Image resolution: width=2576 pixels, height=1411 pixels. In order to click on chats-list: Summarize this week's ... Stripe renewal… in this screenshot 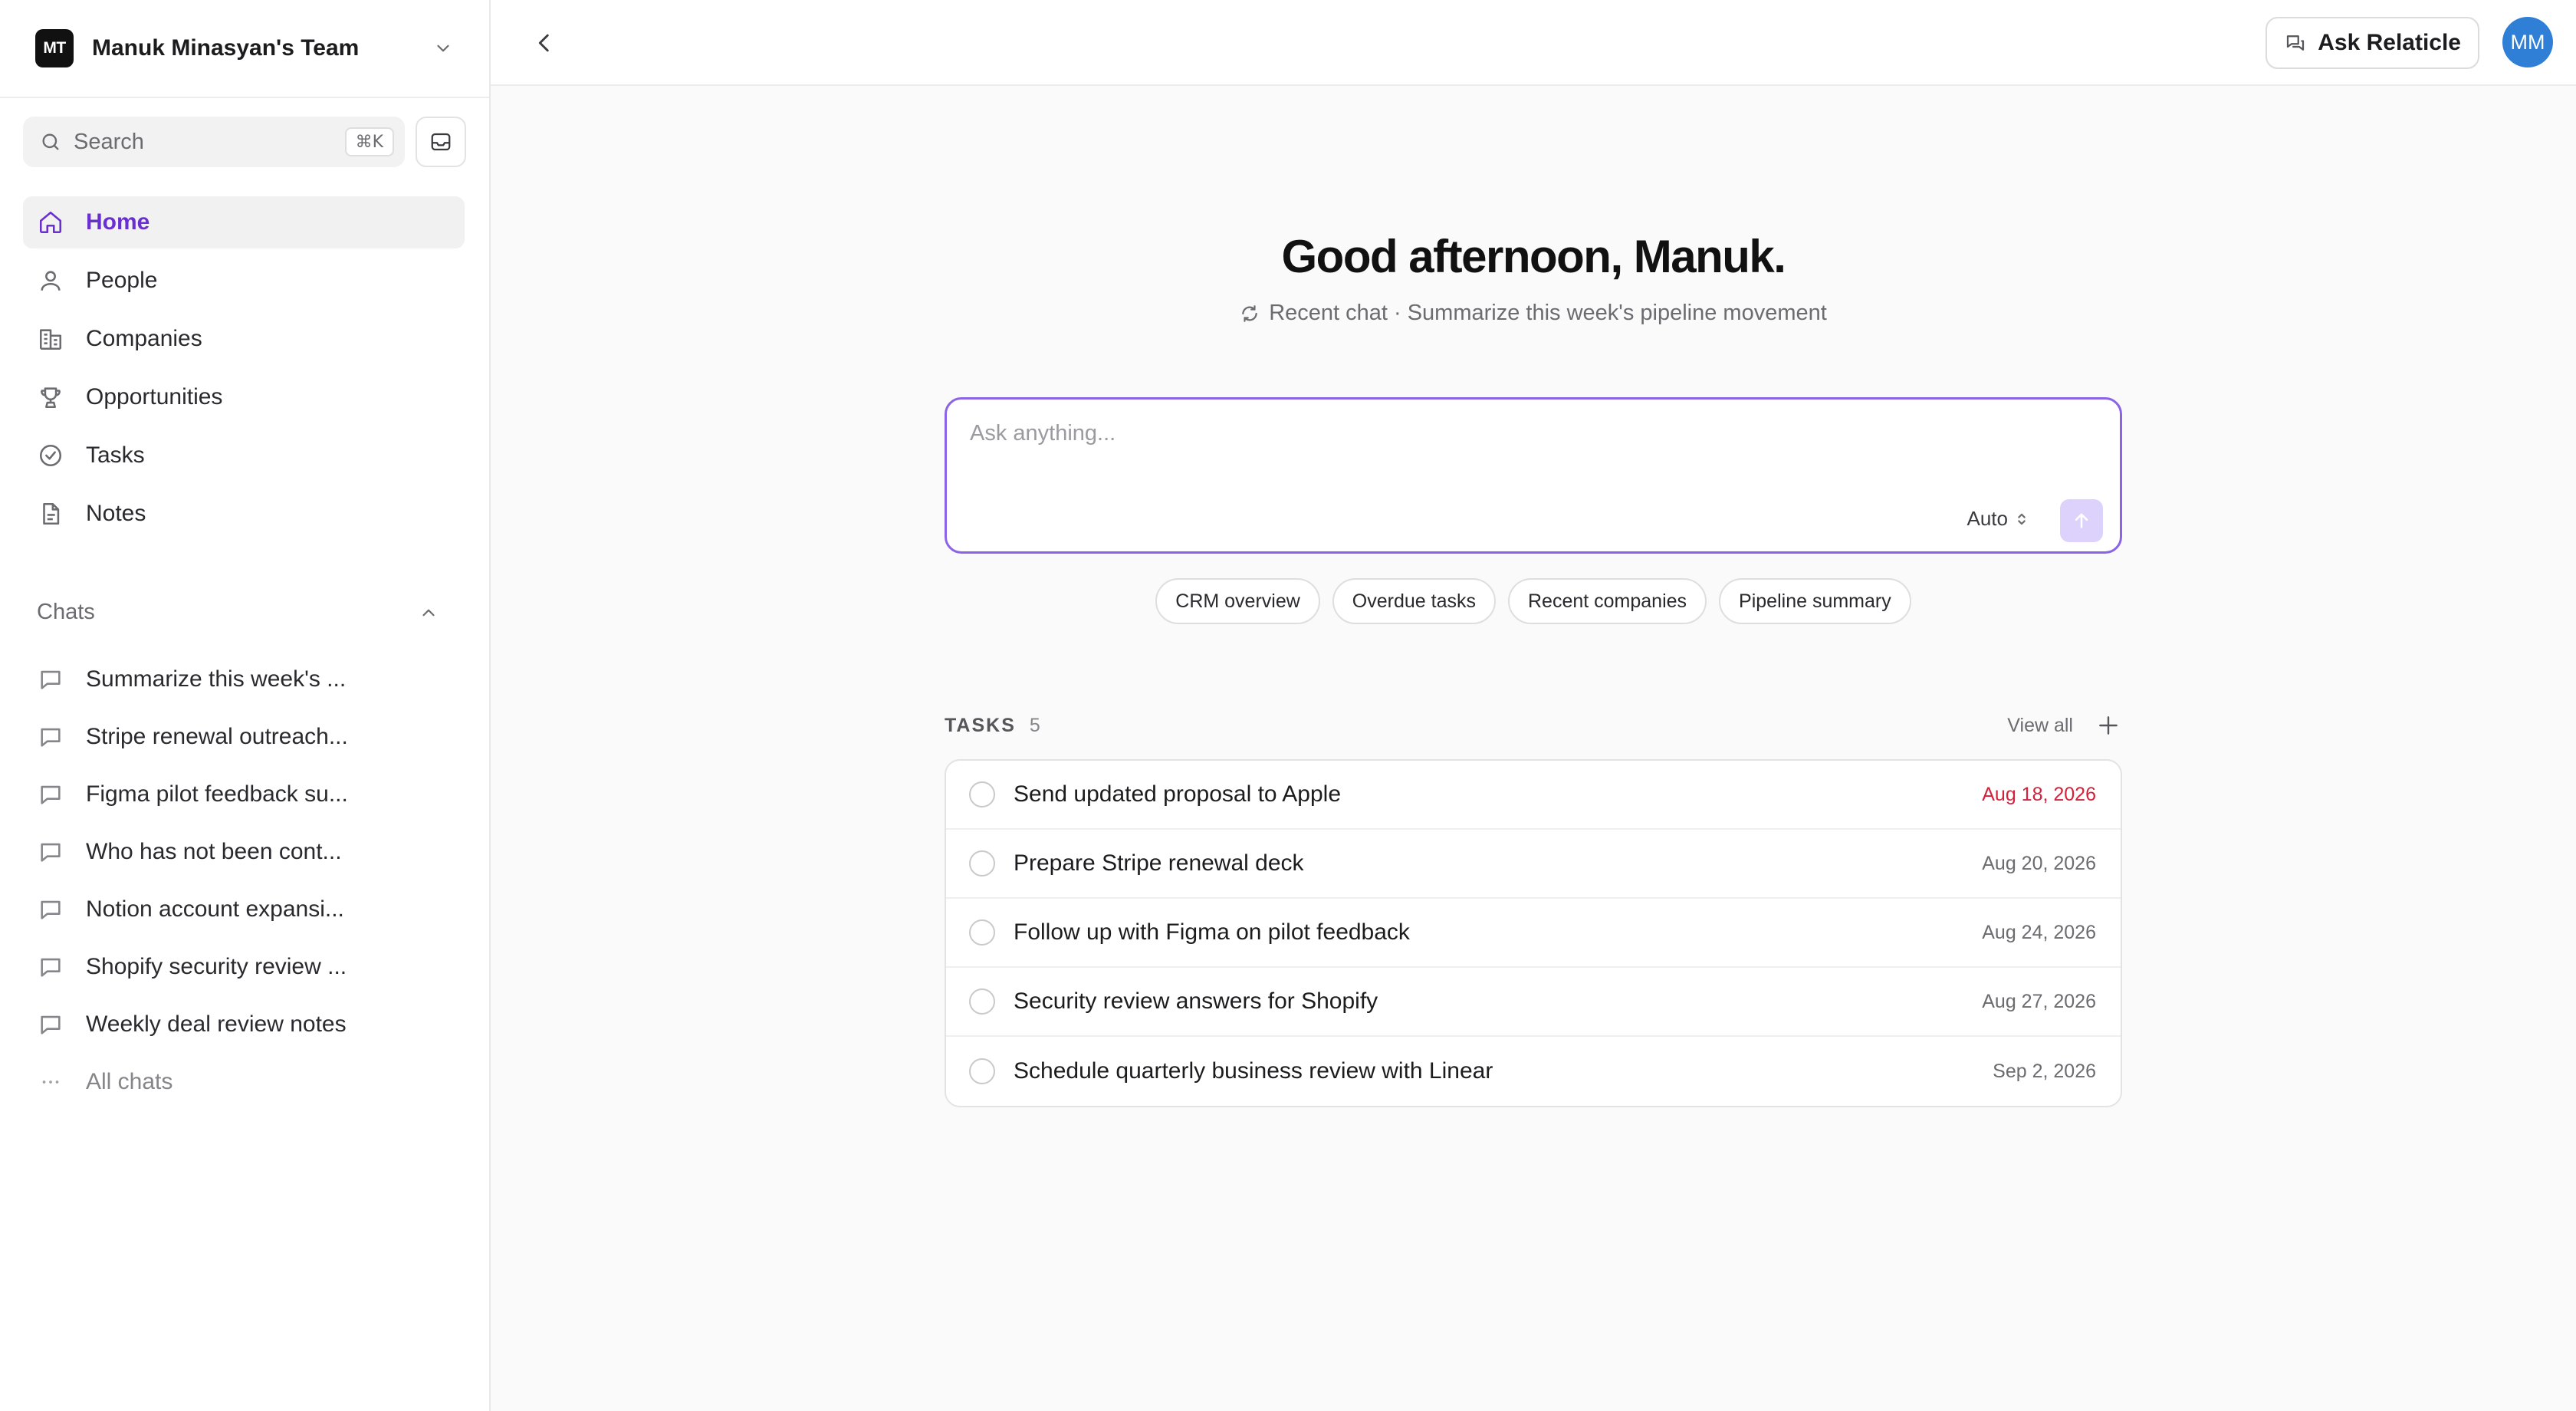, I will do `click(244, 880)`.